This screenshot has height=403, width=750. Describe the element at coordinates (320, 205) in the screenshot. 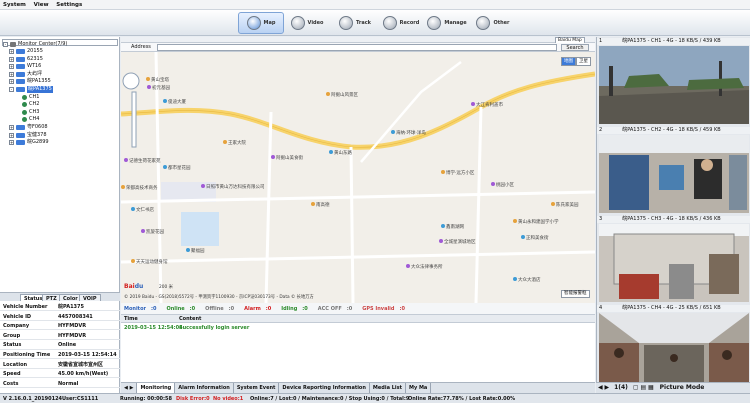

I see `map-poi-icon: 南高德` at that location.